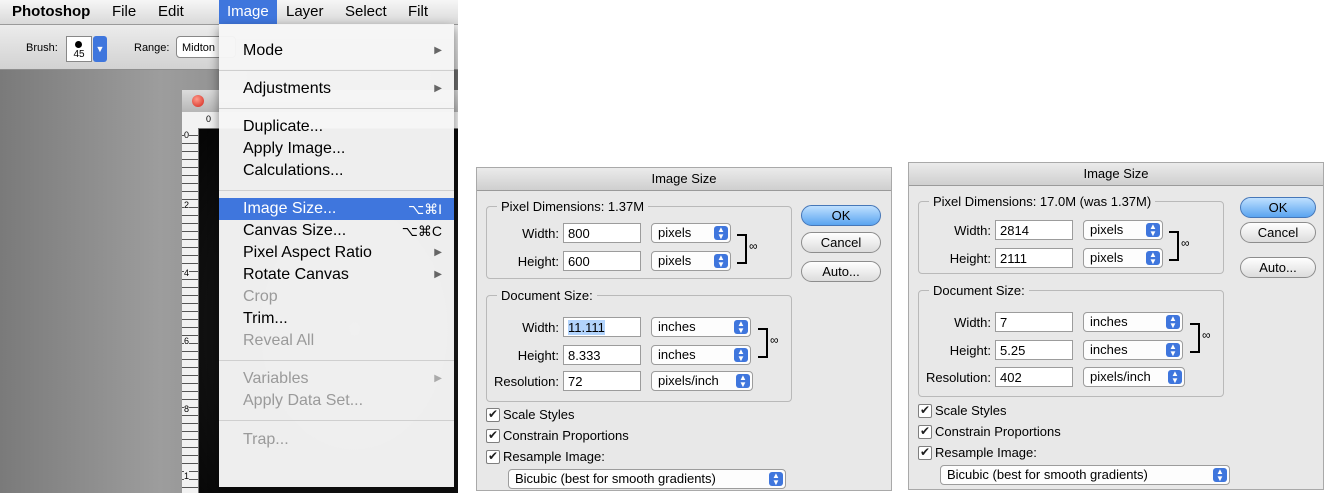  I want to click on checkmark-icon: ✔, so click(493, 456).